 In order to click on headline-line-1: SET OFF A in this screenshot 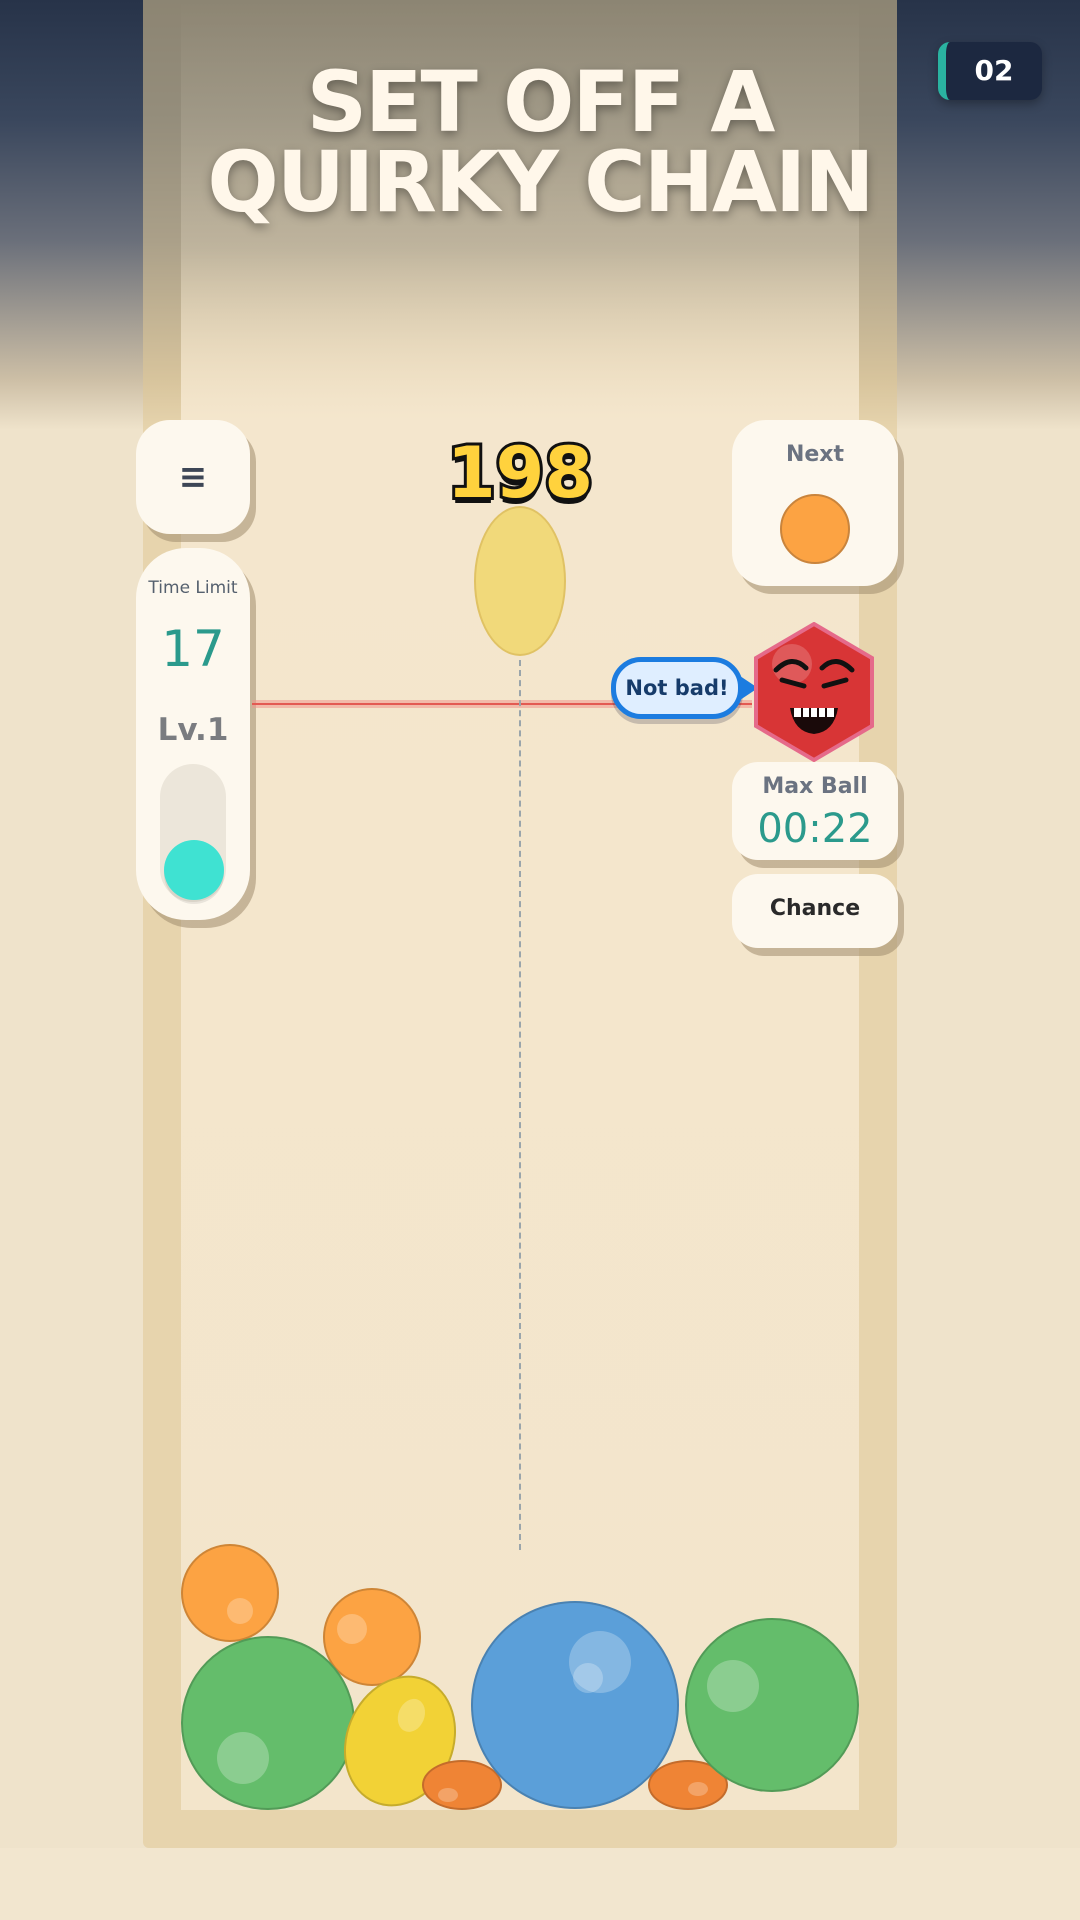, I will do `click(541, 102)`.